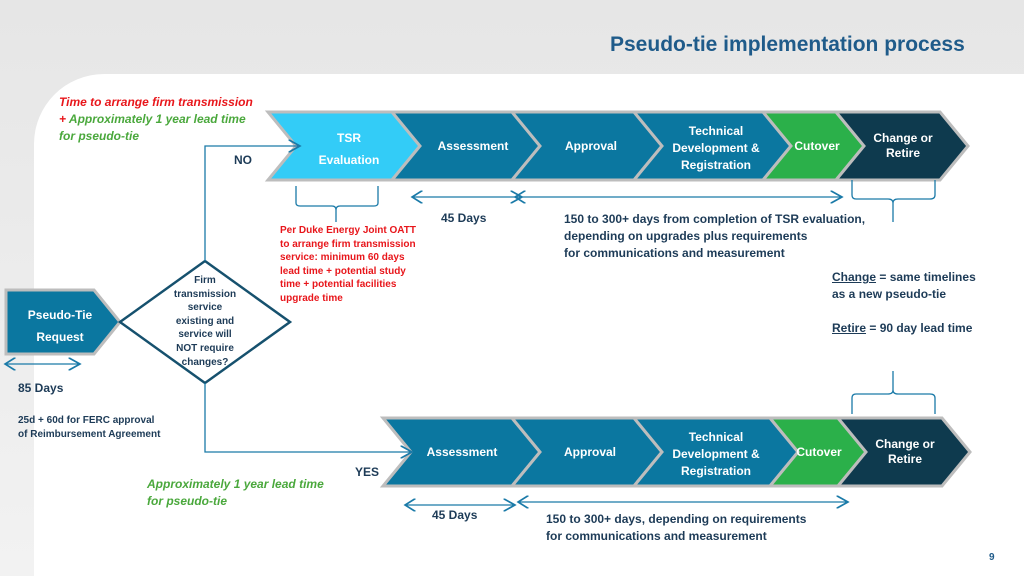  Describe the element at coordinates (243, 160) in the screenshot. I see `no-label: NO` at that location.